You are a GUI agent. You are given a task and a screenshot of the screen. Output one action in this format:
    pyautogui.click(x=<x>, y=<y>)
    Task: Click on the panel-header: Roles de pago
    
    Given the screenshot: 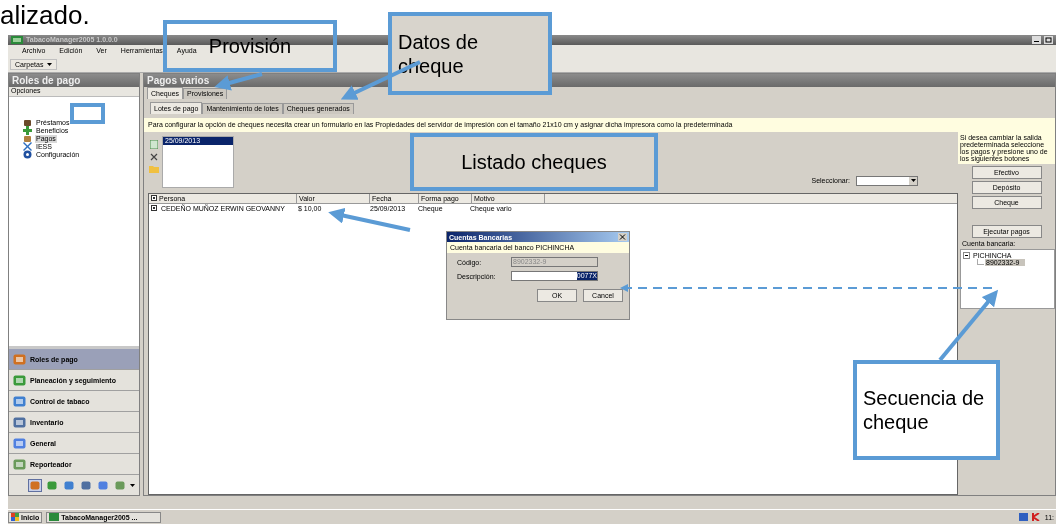 What is the action you would take?
    pyautogui.click(x=74, y=80)
    